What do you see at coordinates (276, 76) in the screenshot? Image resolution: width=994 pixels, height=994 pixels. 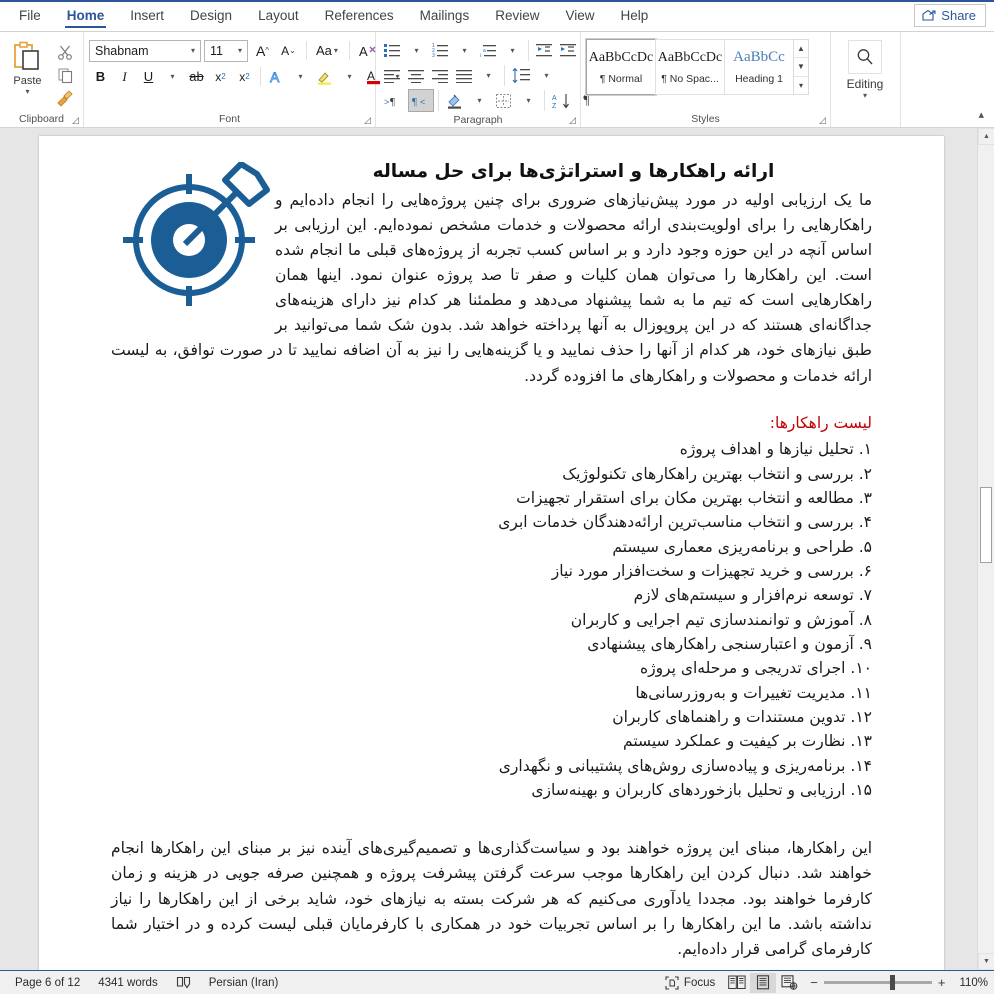 I see `text-effects-button: A` at bounding box center [276, 76].